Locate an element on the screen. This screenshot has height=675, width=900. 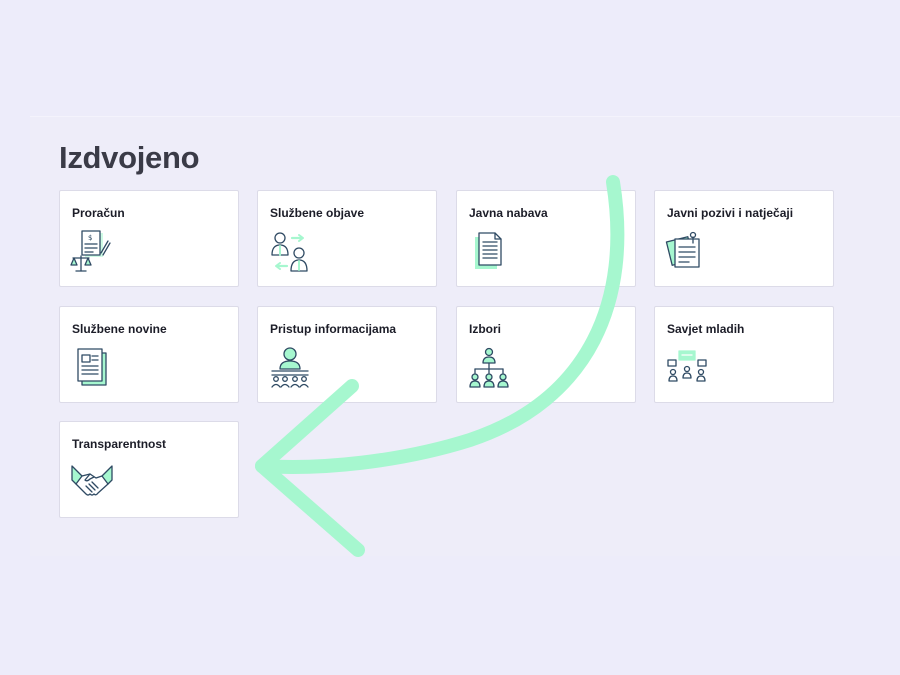
card-izbori: Izbori is located at coordinates (546, 354).